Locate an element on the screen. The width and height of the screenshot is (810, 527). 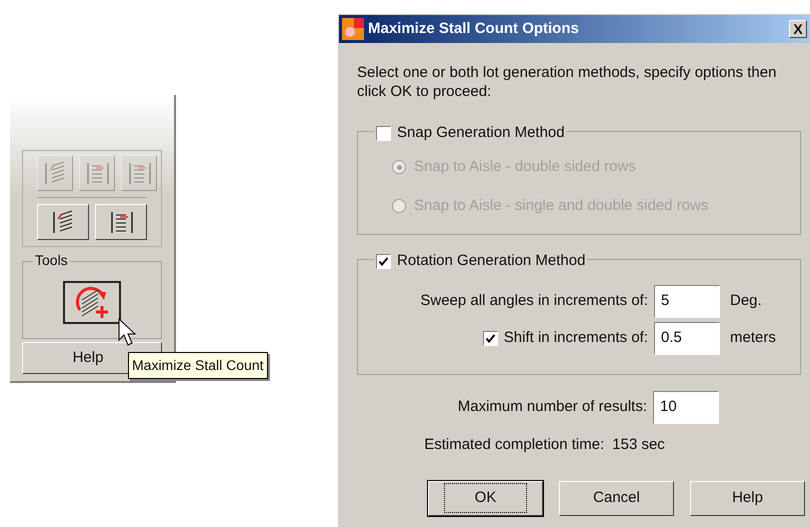
instructions: Select one or both lot generation methods, specify options then click OK to proceed: is located at coordinates (567, 82).